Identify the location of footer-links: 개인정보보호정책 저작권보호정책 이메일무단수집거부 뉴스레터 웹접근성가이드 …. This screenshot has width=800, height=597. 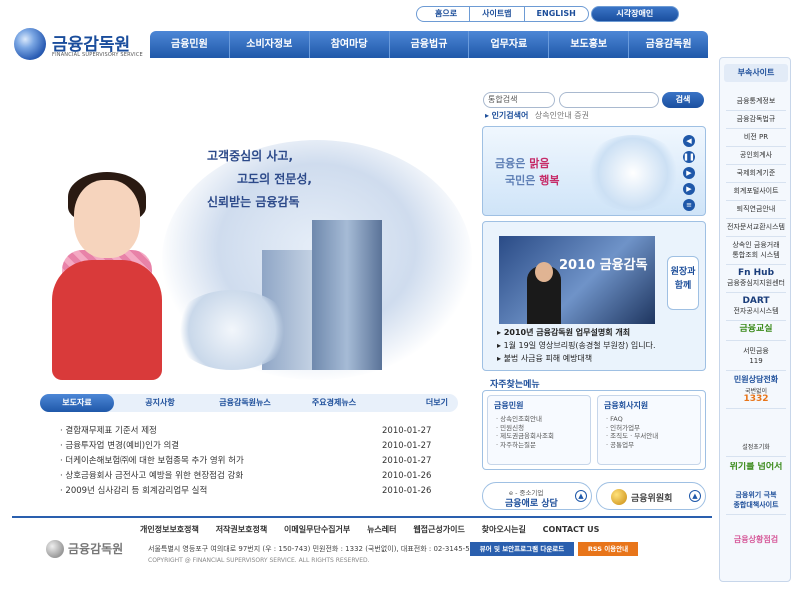
(376, 529).